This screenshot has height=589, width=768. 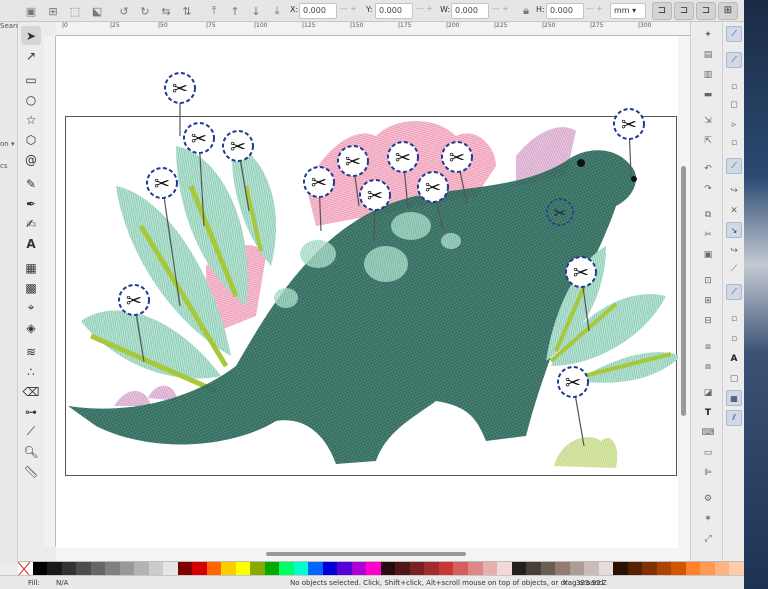 I want to click on objects-icon: ▭, so click(x=708, y=453).